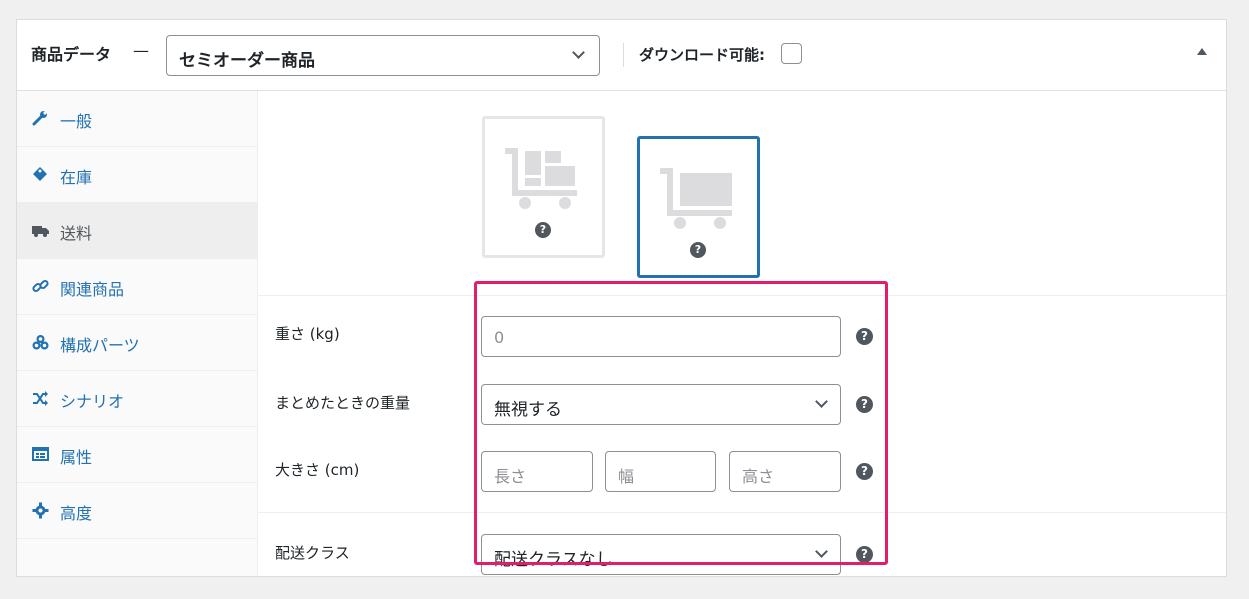 The image size is (1249, 599). I want to click on length-placeholder: 長さ, so click(510, 476).